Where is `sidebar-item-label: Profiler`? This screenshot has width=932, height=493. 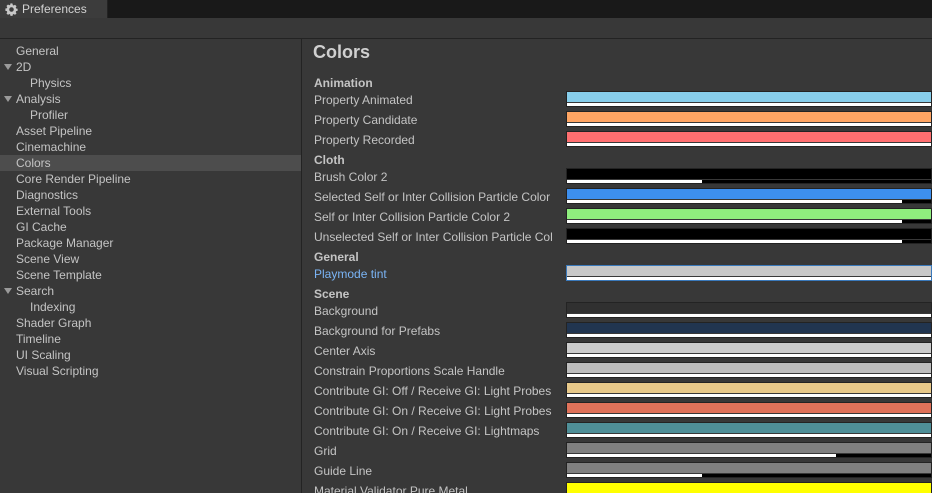 sidebar-item-label: Profiler is located at coordinates (49, 115).